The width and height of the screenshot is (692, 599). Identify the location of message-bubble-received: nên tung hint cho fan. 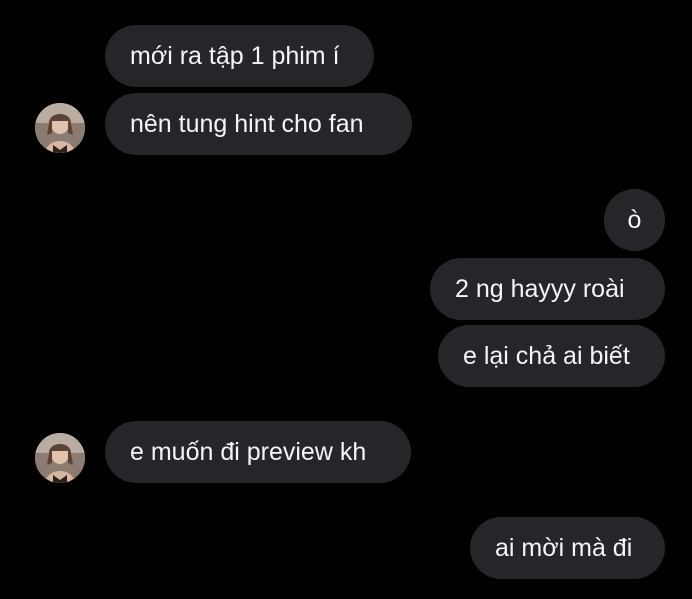
(258, 124).